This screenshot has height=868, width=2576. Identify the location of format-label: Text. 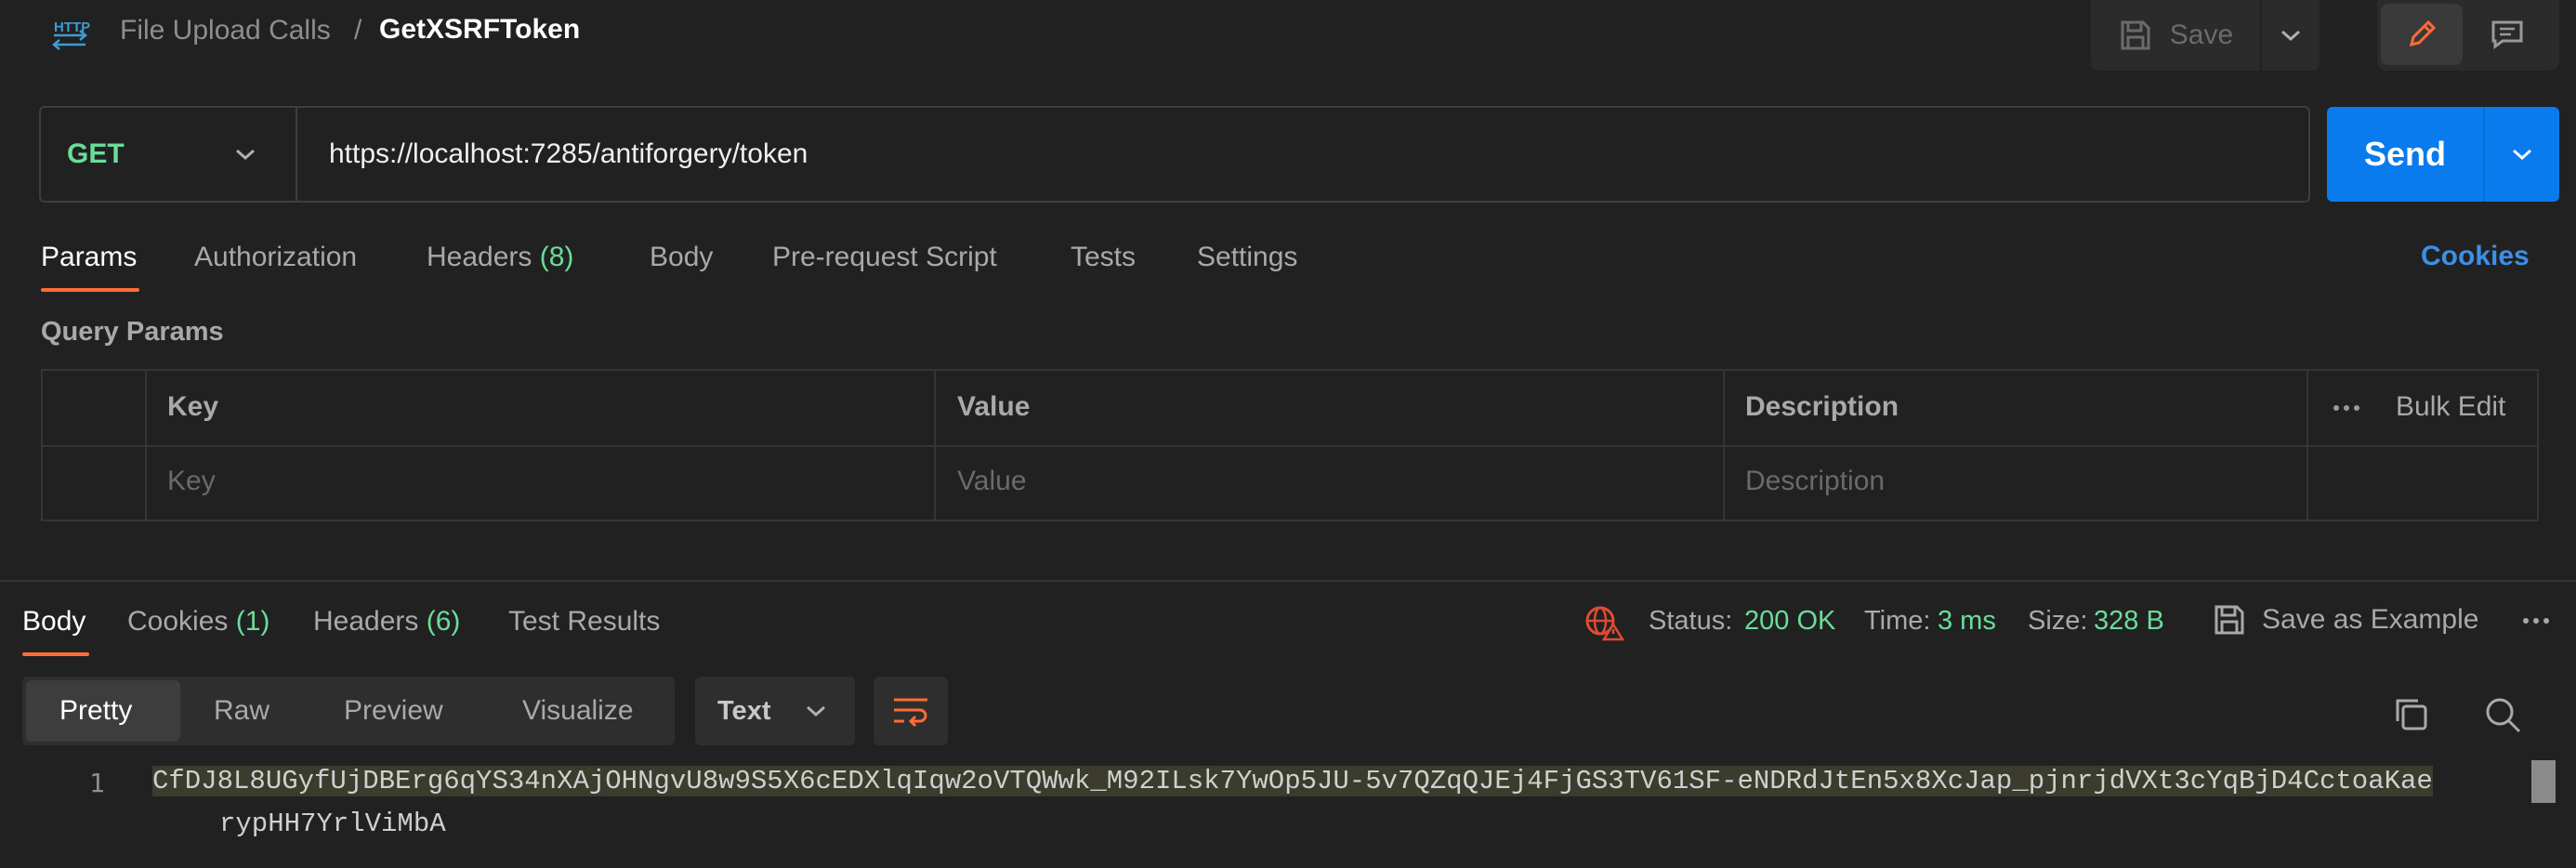
(744, 711).